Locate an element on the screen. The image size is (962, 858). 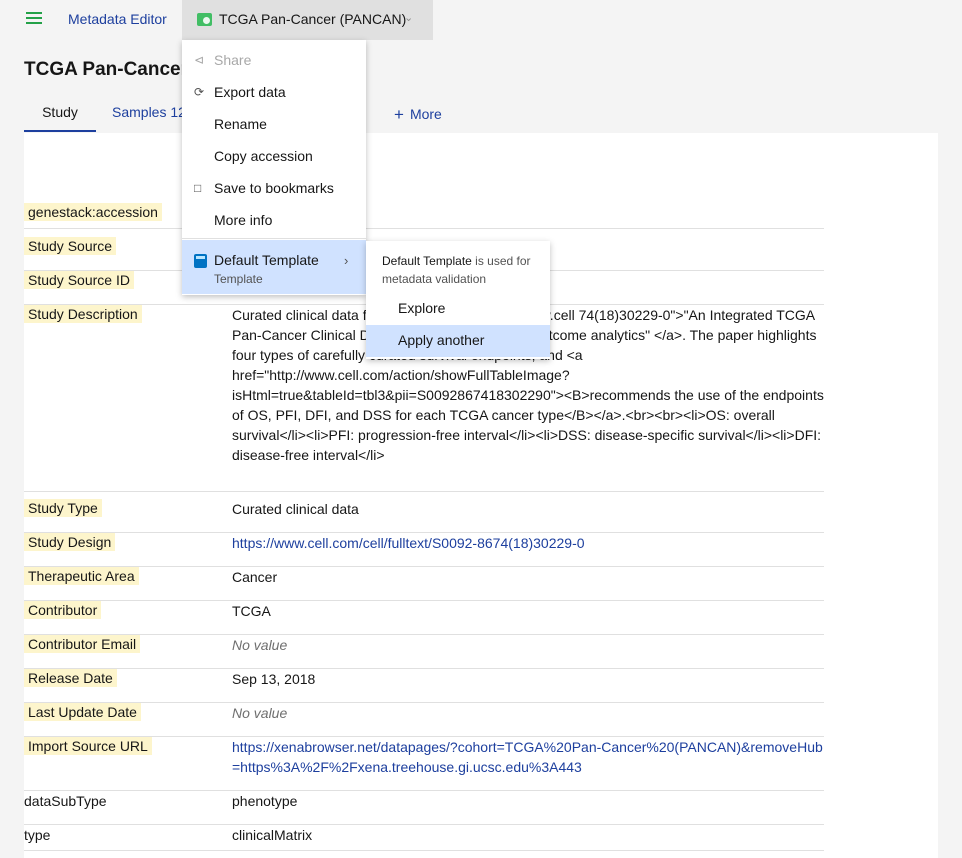
metadata-key: Study Source ID is located at coordinates (79, 280).